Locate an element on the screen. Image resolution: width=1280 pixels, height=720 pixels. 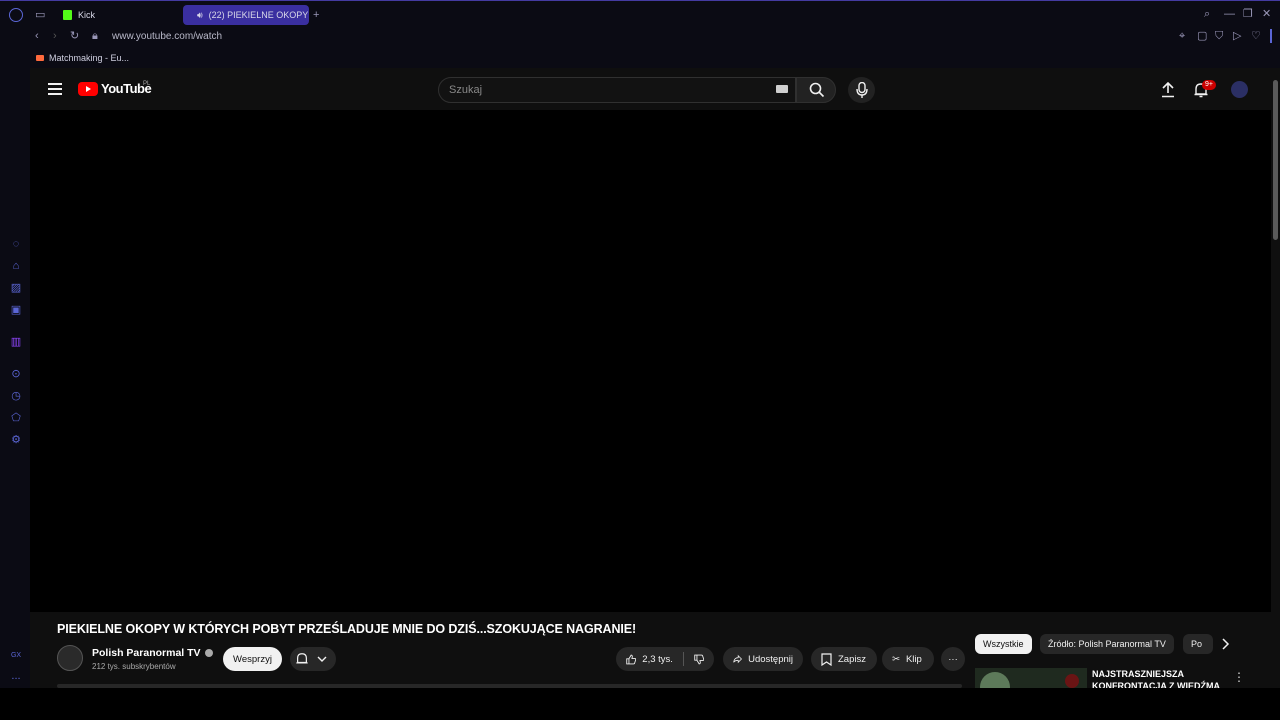
window-border is located at coordinates (640, 0).